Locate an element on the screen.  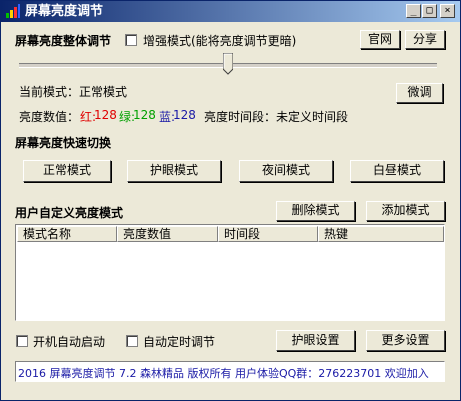
title-bar: 屏幕亮度调节 _ □ × is located at coordinates (230, 11).